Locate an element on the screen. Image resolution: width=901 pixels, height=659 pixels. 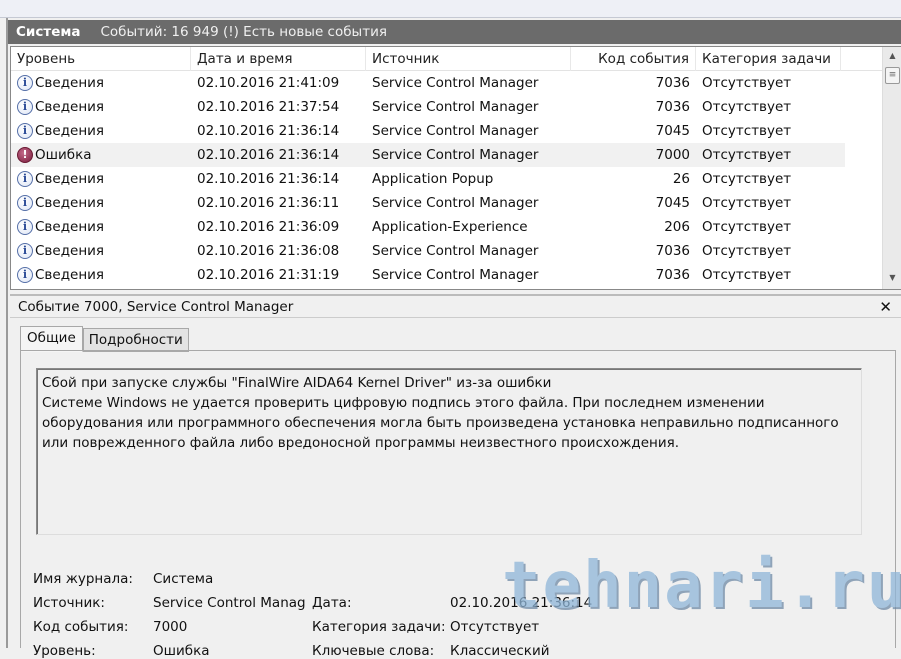
keywords-label: Ключевые слова: is located at coordinates (373, 651).